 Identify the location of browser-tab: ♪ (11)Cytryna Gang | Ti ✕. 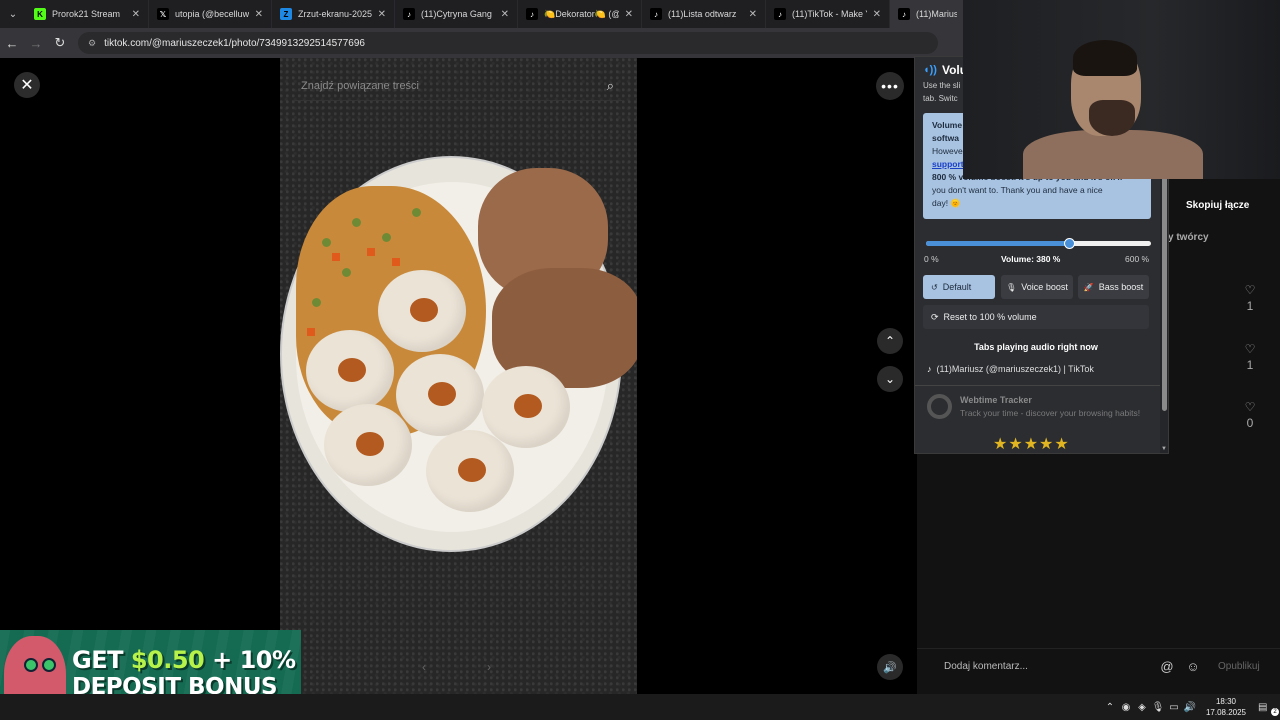
(456, 14).